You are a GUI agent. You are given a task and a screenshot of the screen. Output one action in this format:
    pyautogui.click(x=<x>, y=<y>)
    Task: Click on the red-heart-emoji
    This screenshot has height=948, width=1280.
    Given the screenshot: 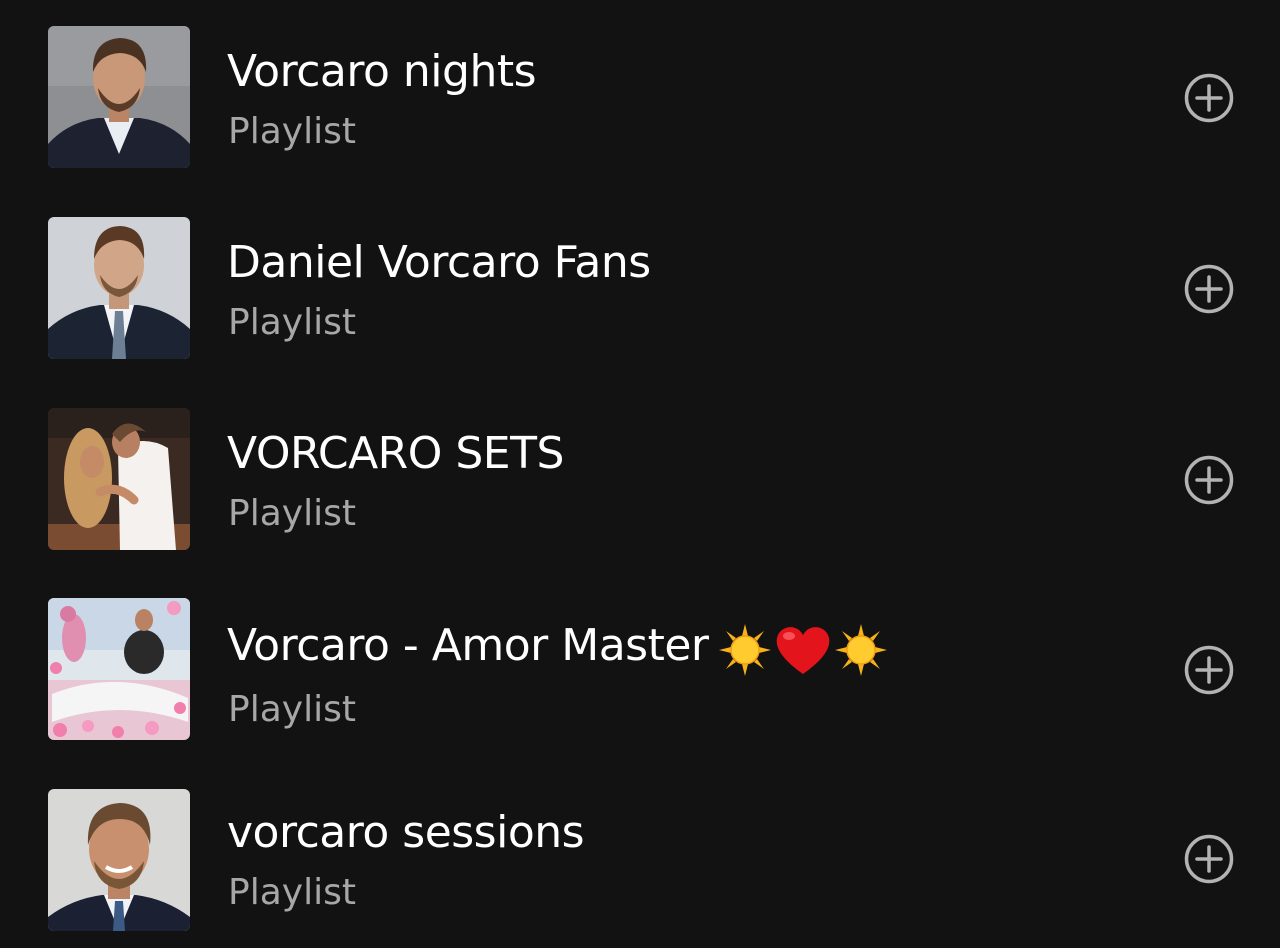 What is the action you would take?
    pyautogui.click(x=802, y=650)
    